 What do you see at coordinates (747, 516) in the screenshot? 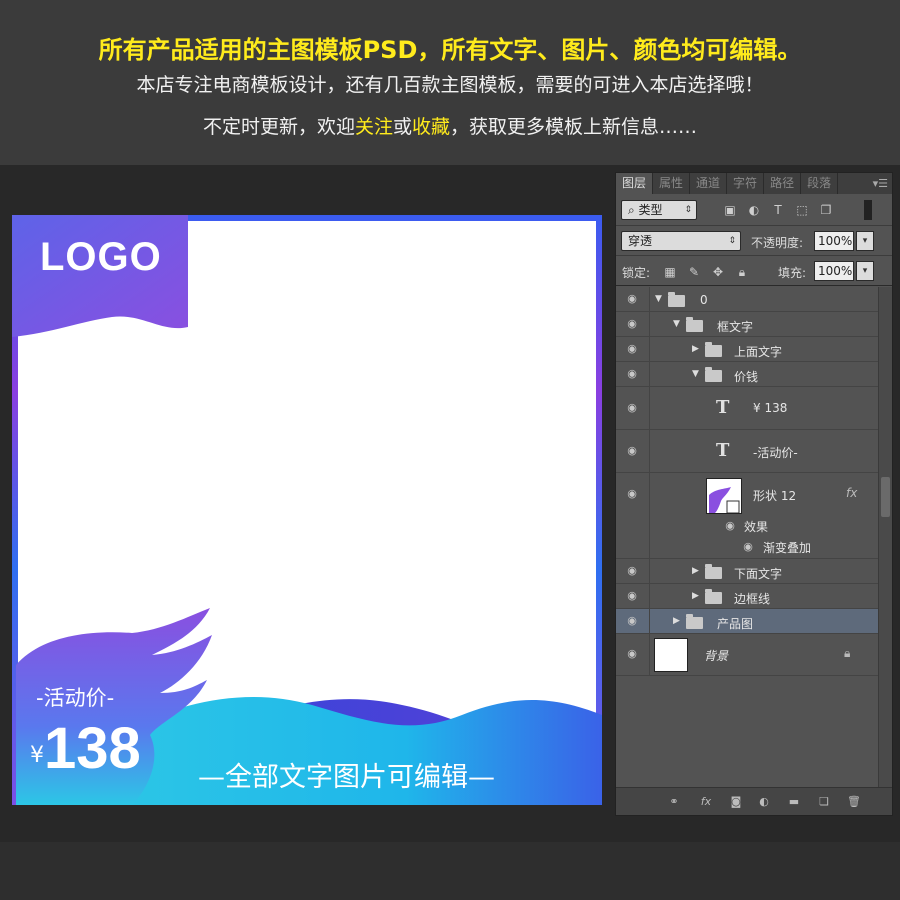
I see `layer-shape-12: ◉ 形状 12 fx ◉ 效果 ◉ 渐变叠加` at bounding box center [747, 516].